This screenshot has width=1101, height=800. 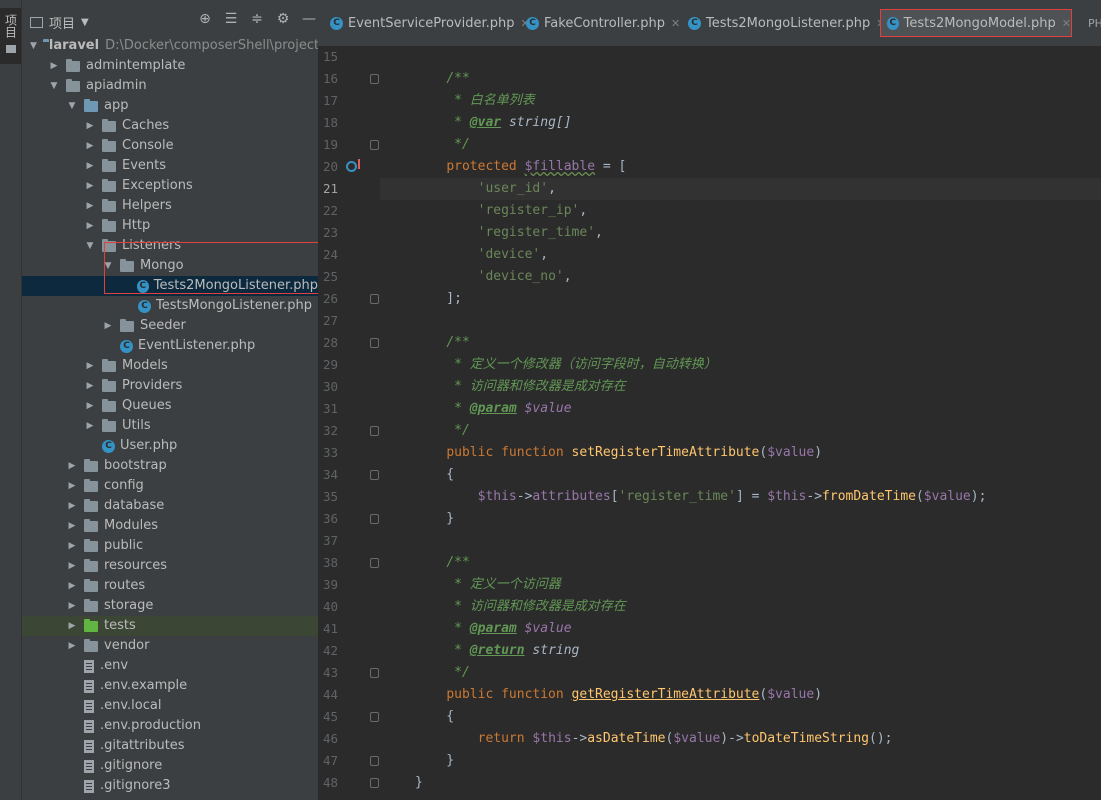 I want to click on code-line: * 定义一个访问器, so click(x=740, y=585).